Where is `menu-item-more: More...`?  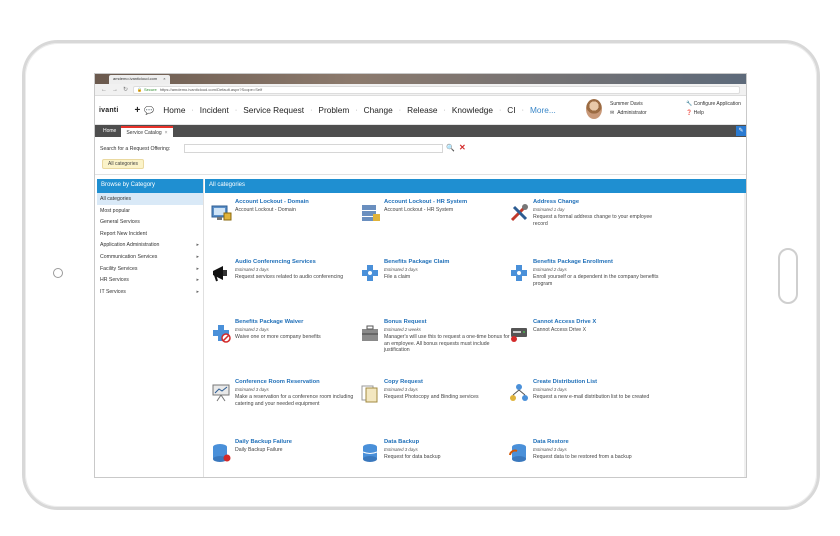
menu-item-more: More... is located at coordinates (543, 110).